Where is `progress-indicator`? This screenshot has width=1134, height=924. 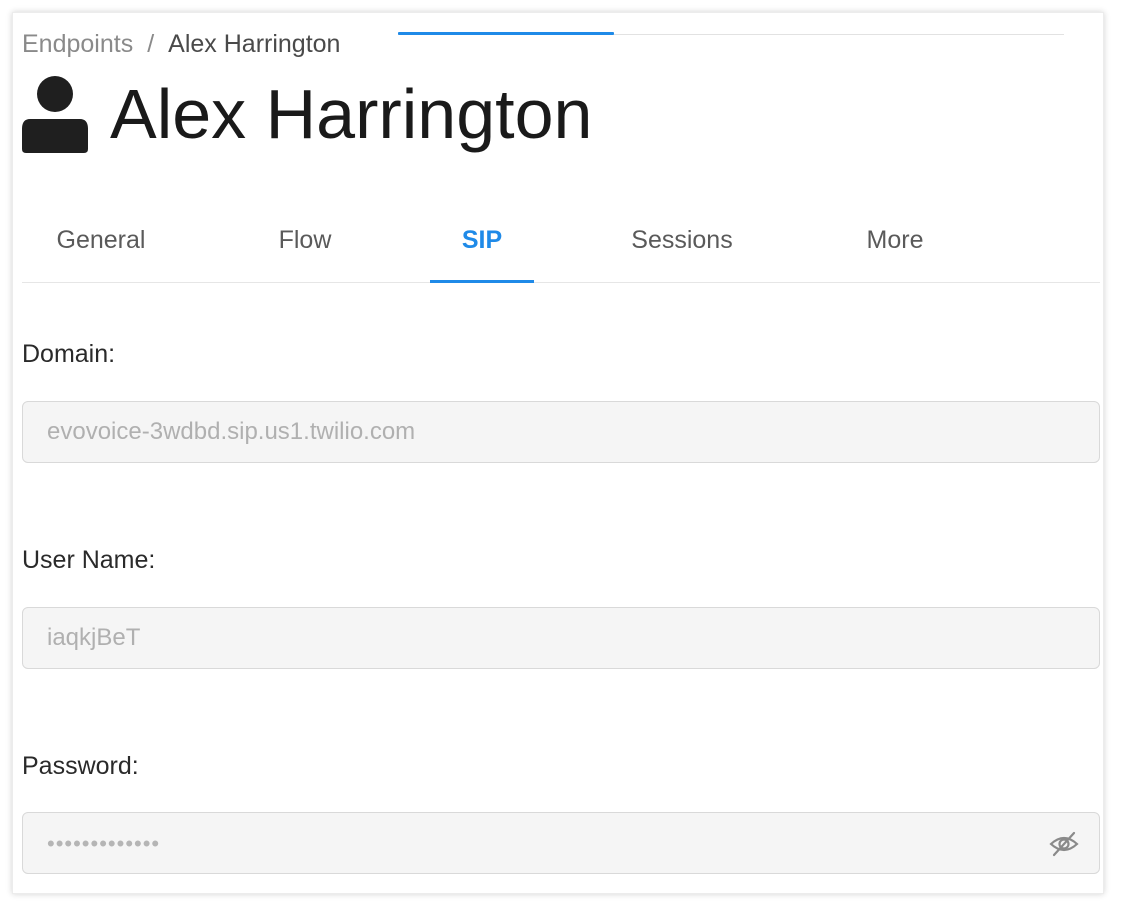
progress-indicator is located at coordinates (506, 33).